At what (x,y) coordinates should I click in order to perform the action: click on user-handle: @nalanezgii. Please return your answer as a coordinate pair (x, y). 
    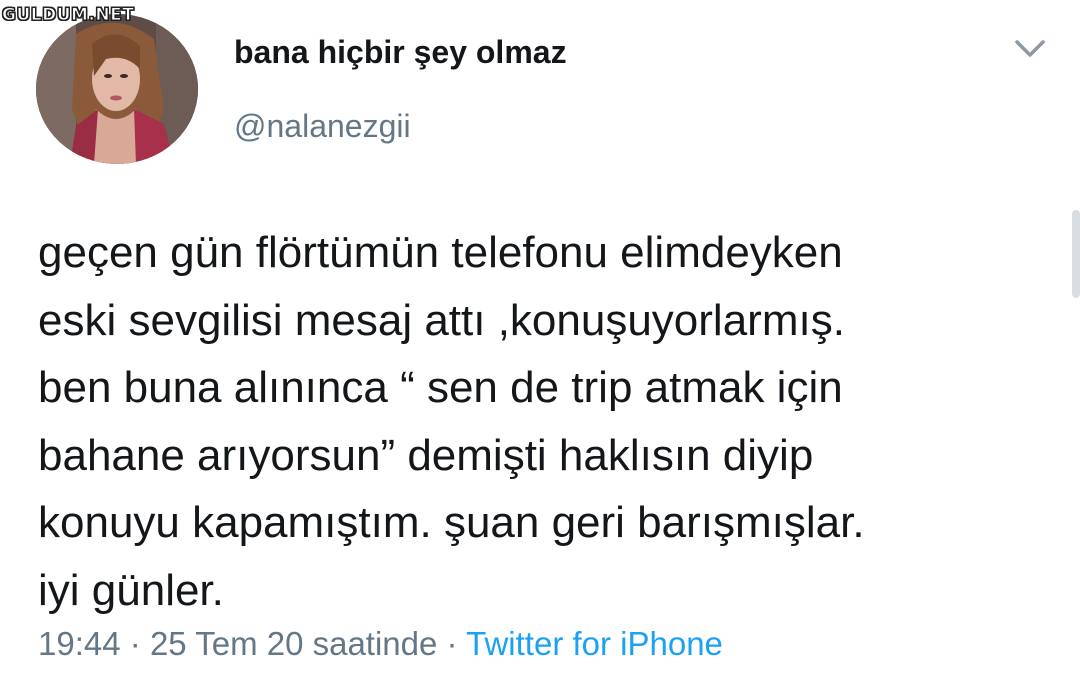
    Looking at the image, I should click on (322, 126).